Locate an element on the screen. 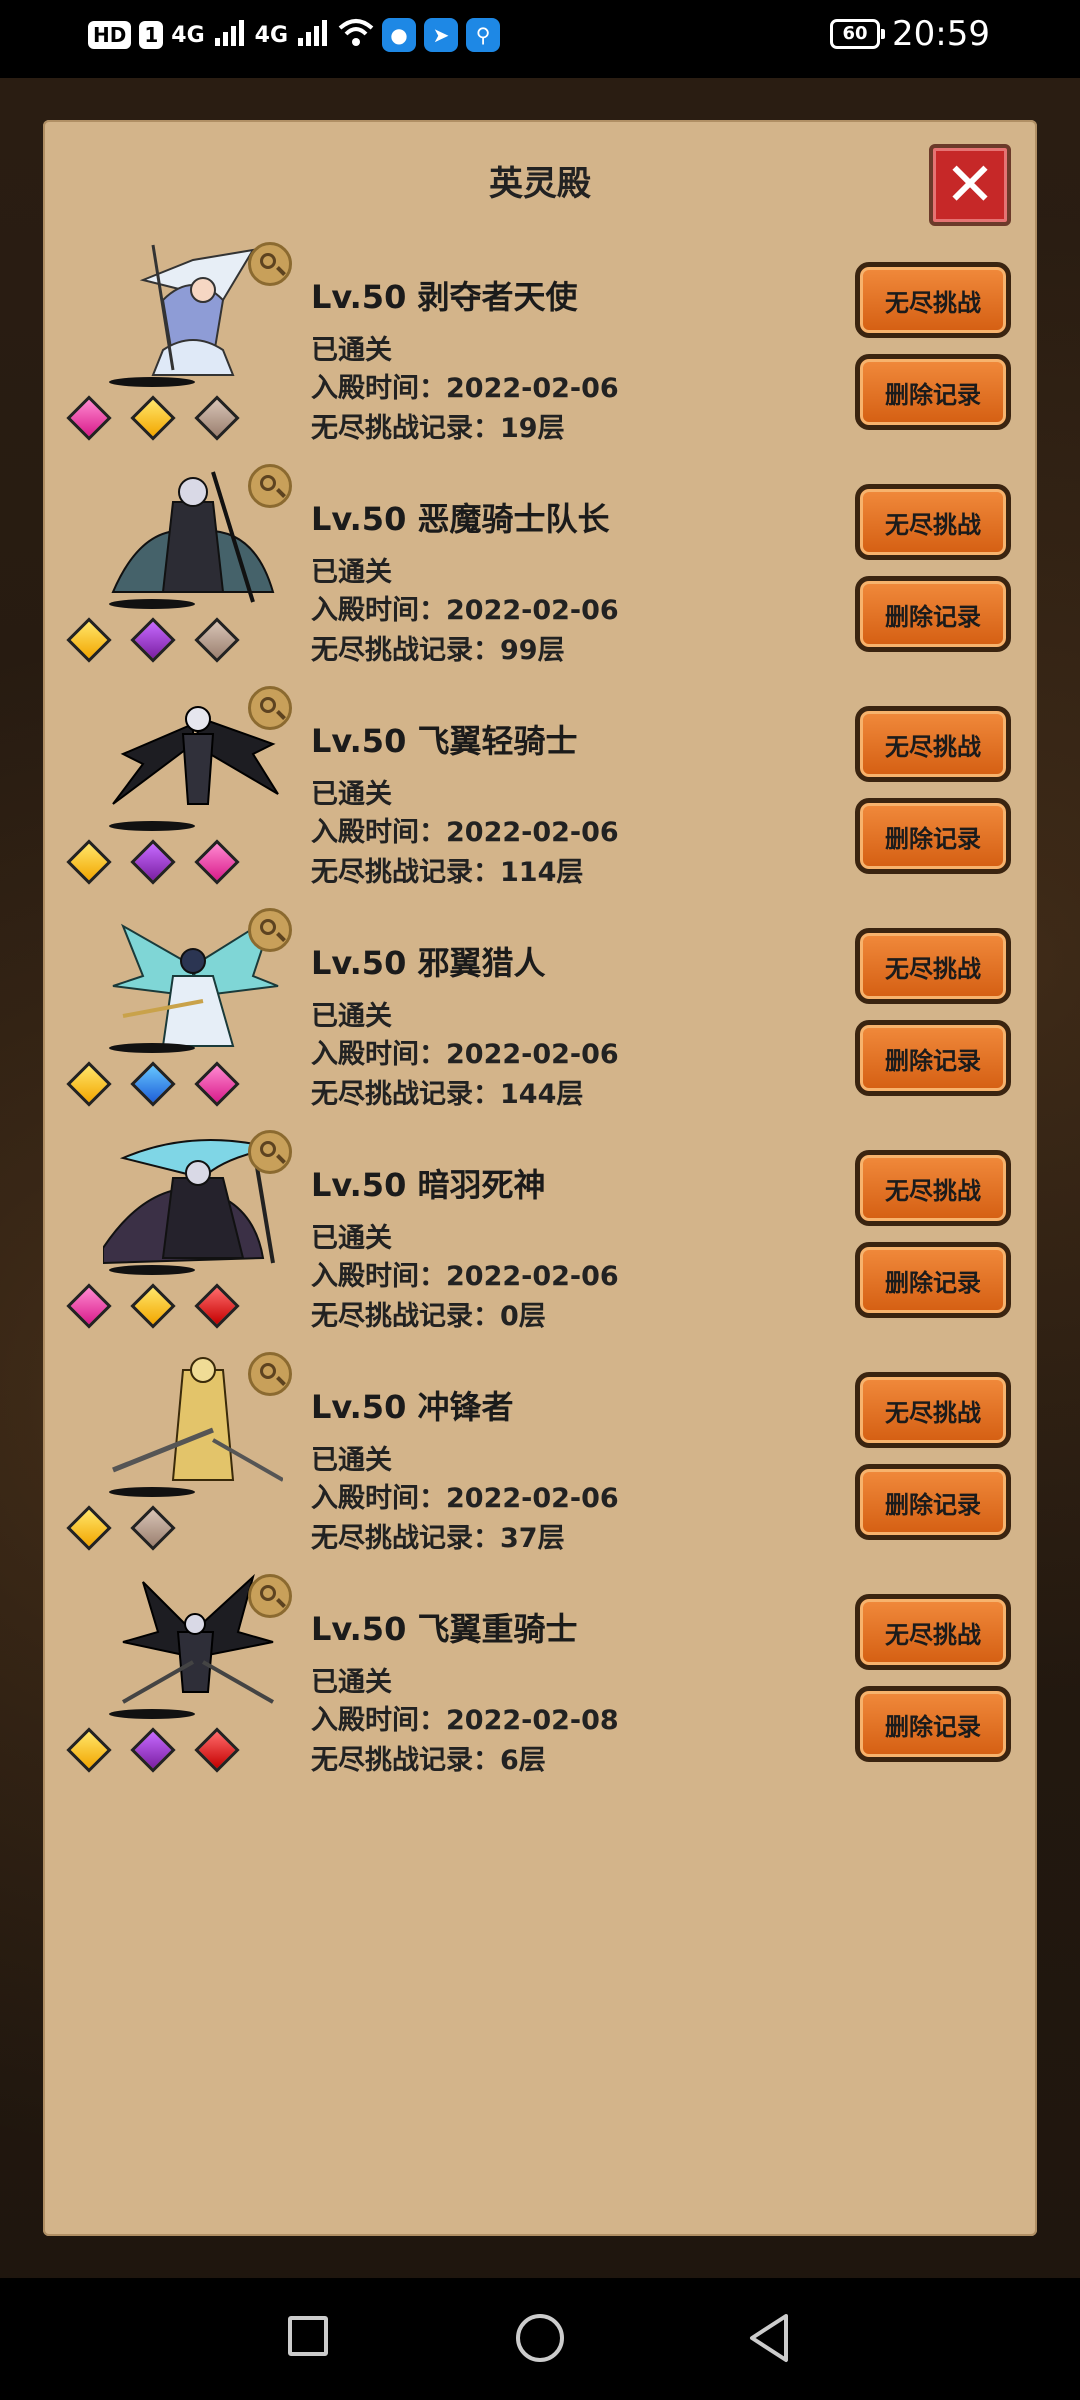 This screenshot has height=2400, width=1080. recent-apps-icon is located at coordinates (308, 2336).